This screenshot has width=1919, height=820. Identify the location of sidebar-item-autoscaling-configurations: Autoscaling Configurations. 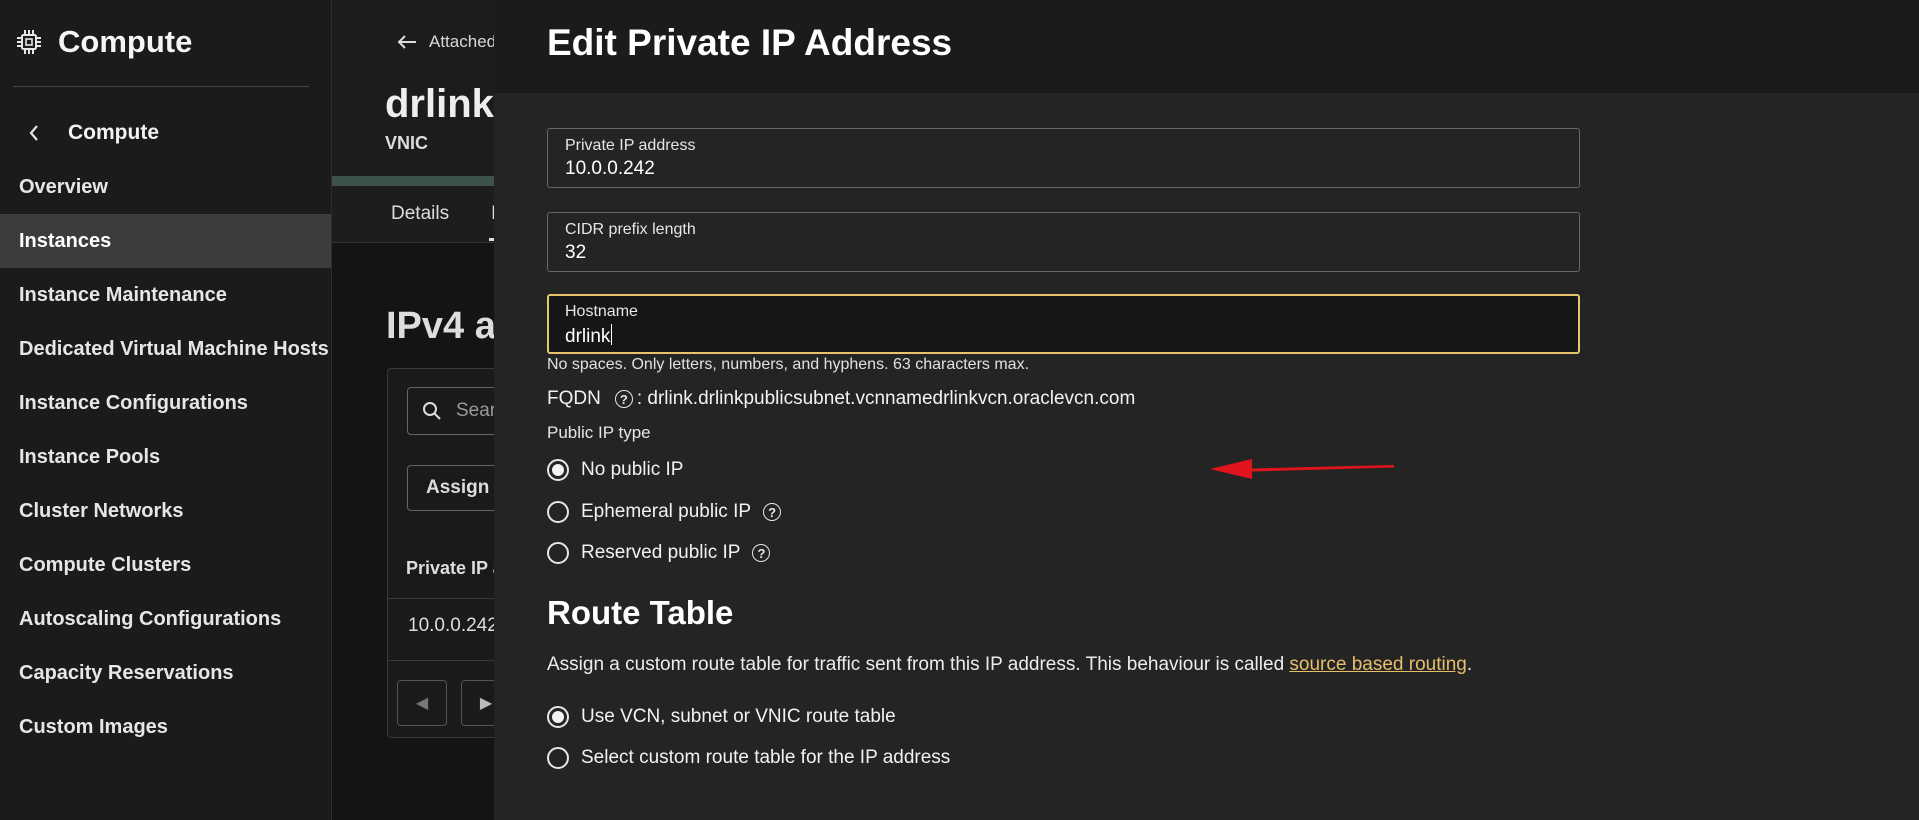
(165, 619).